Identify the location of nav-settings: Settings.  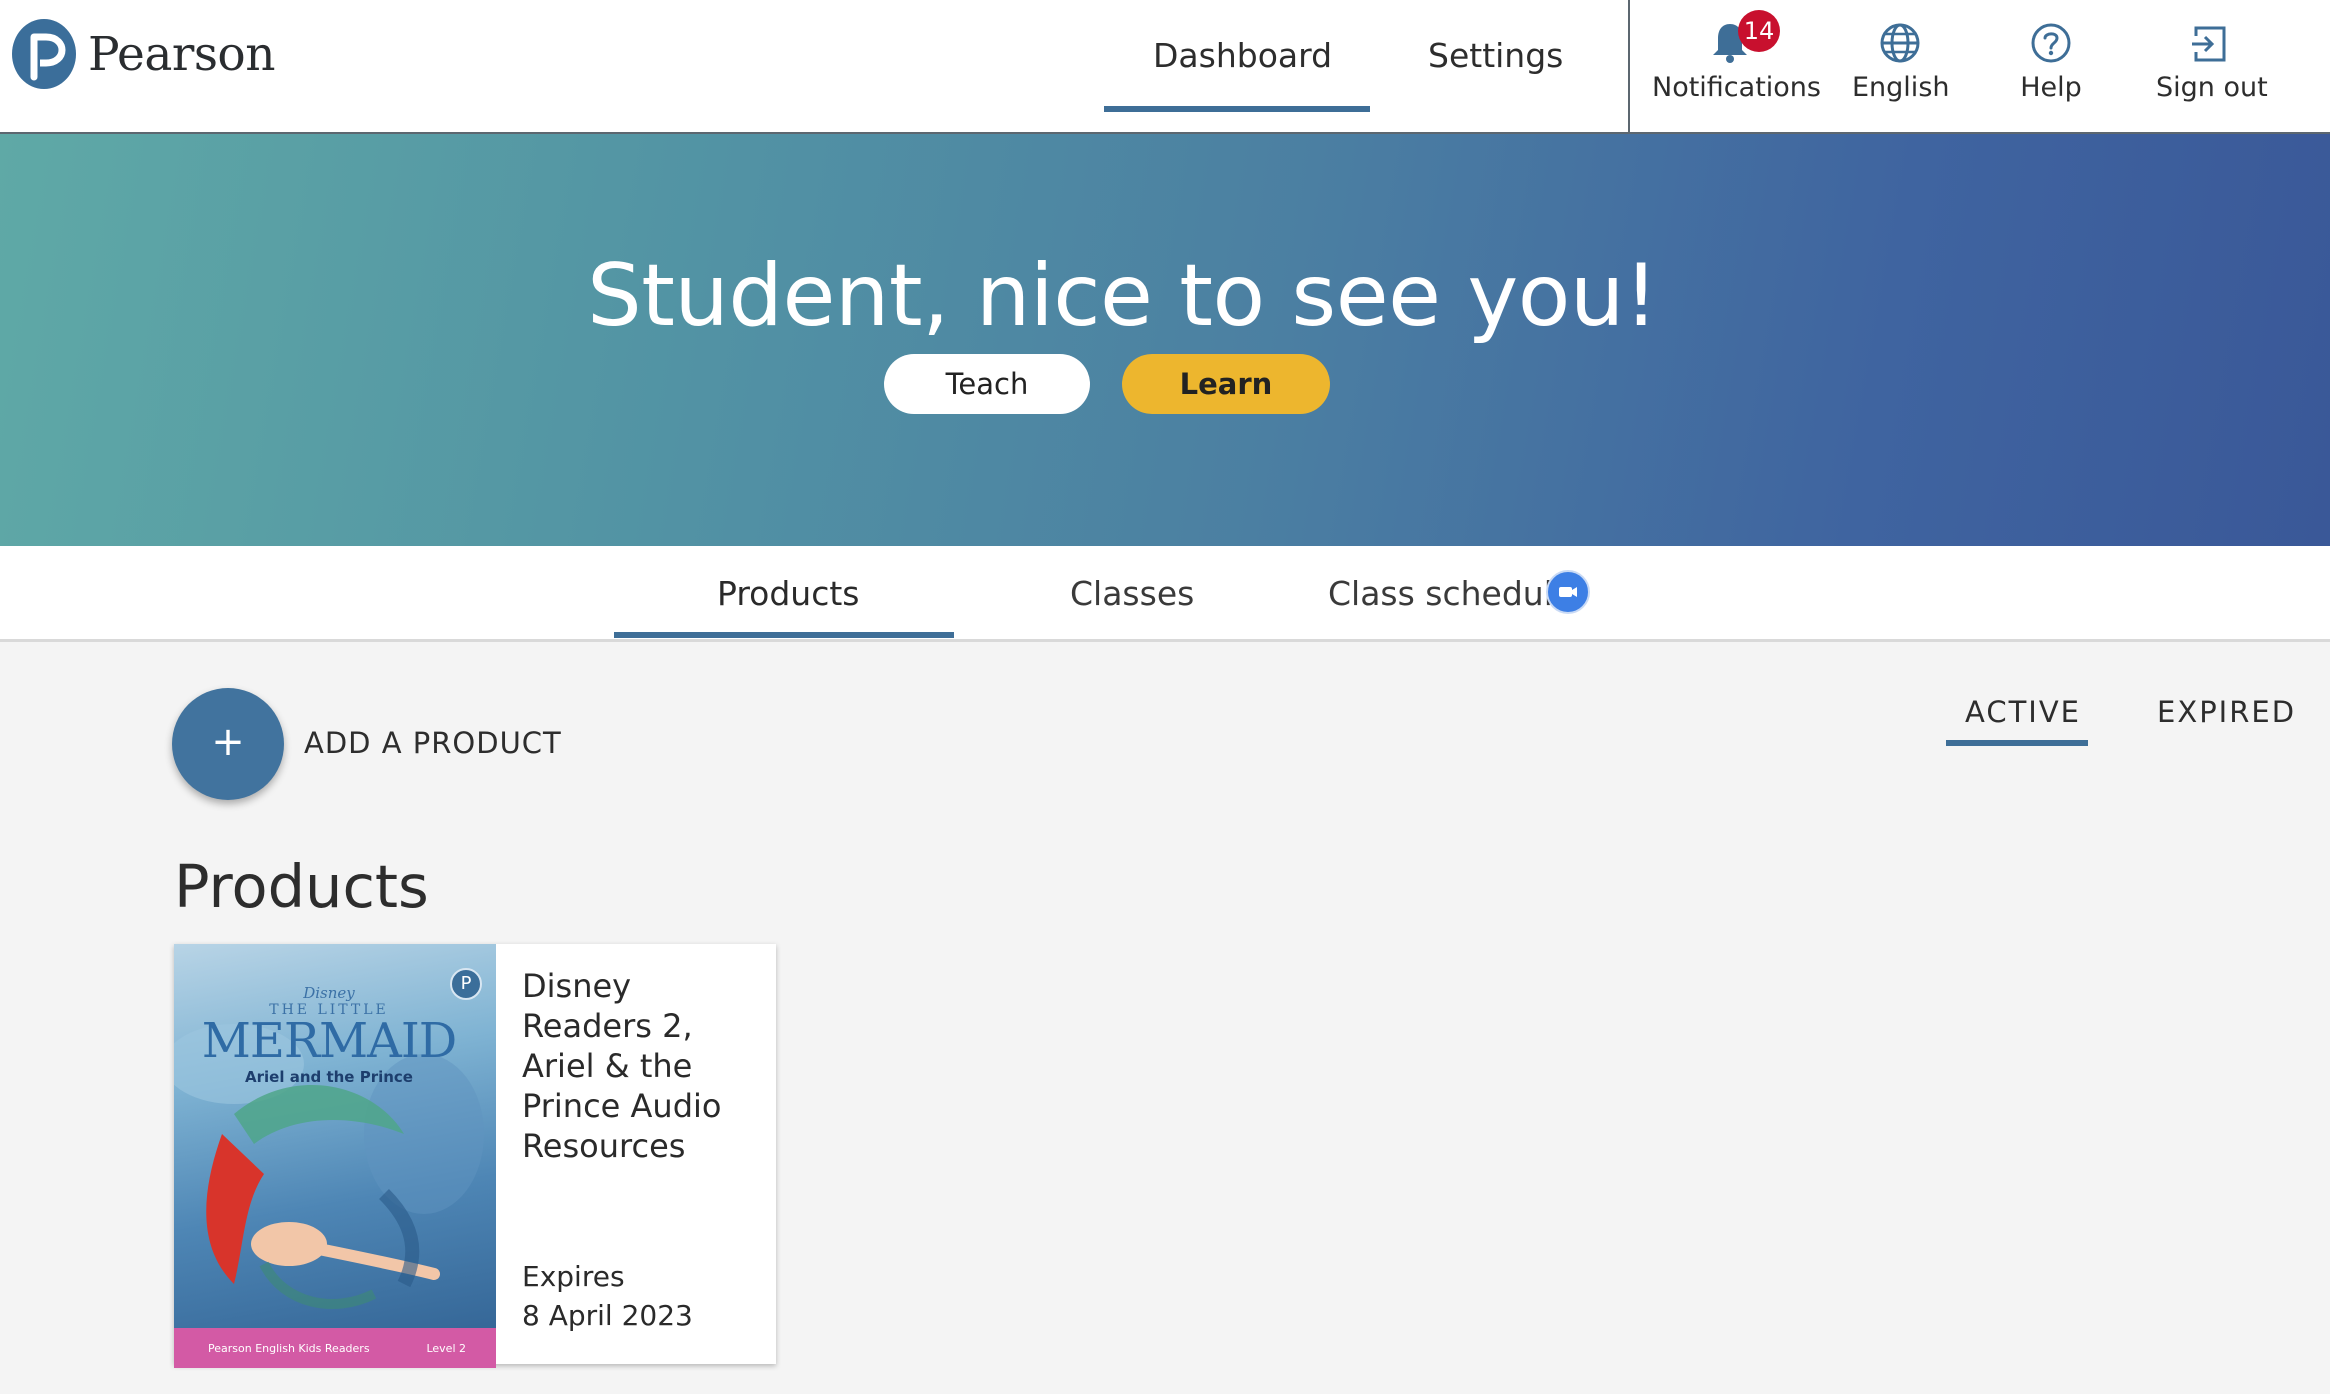
(1495, 55).